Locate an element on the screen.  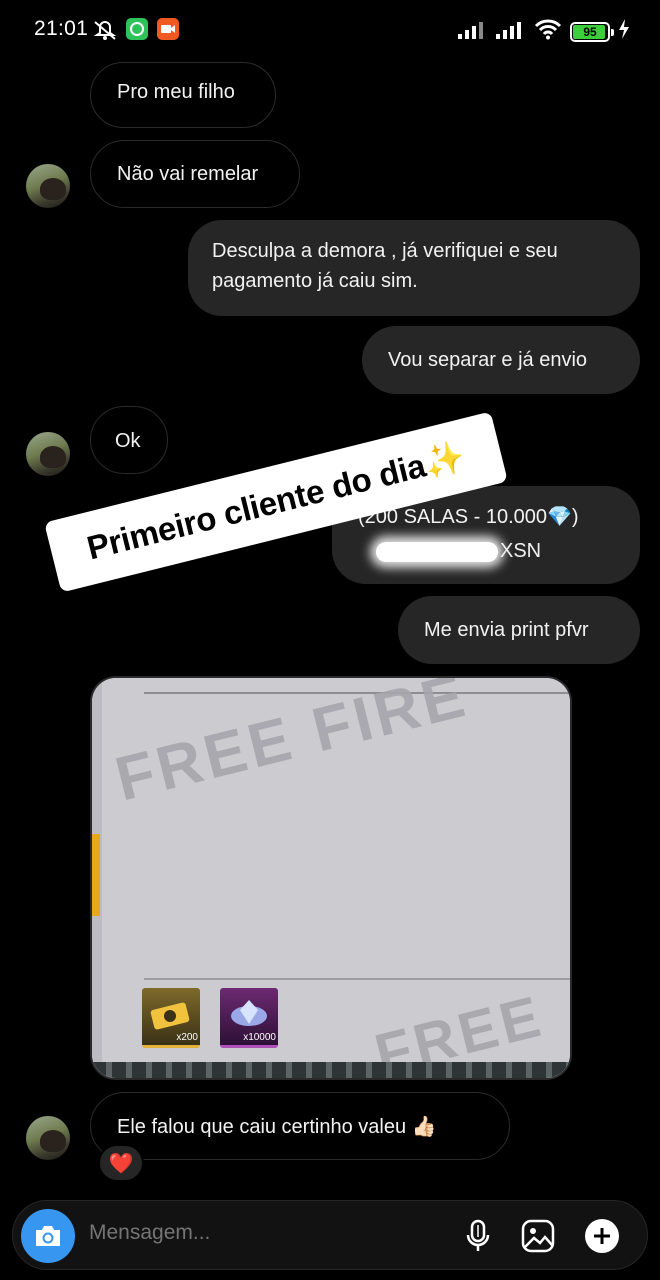
message-bubble-incoming: Pro meu filho is located at coordinates (183, 95).